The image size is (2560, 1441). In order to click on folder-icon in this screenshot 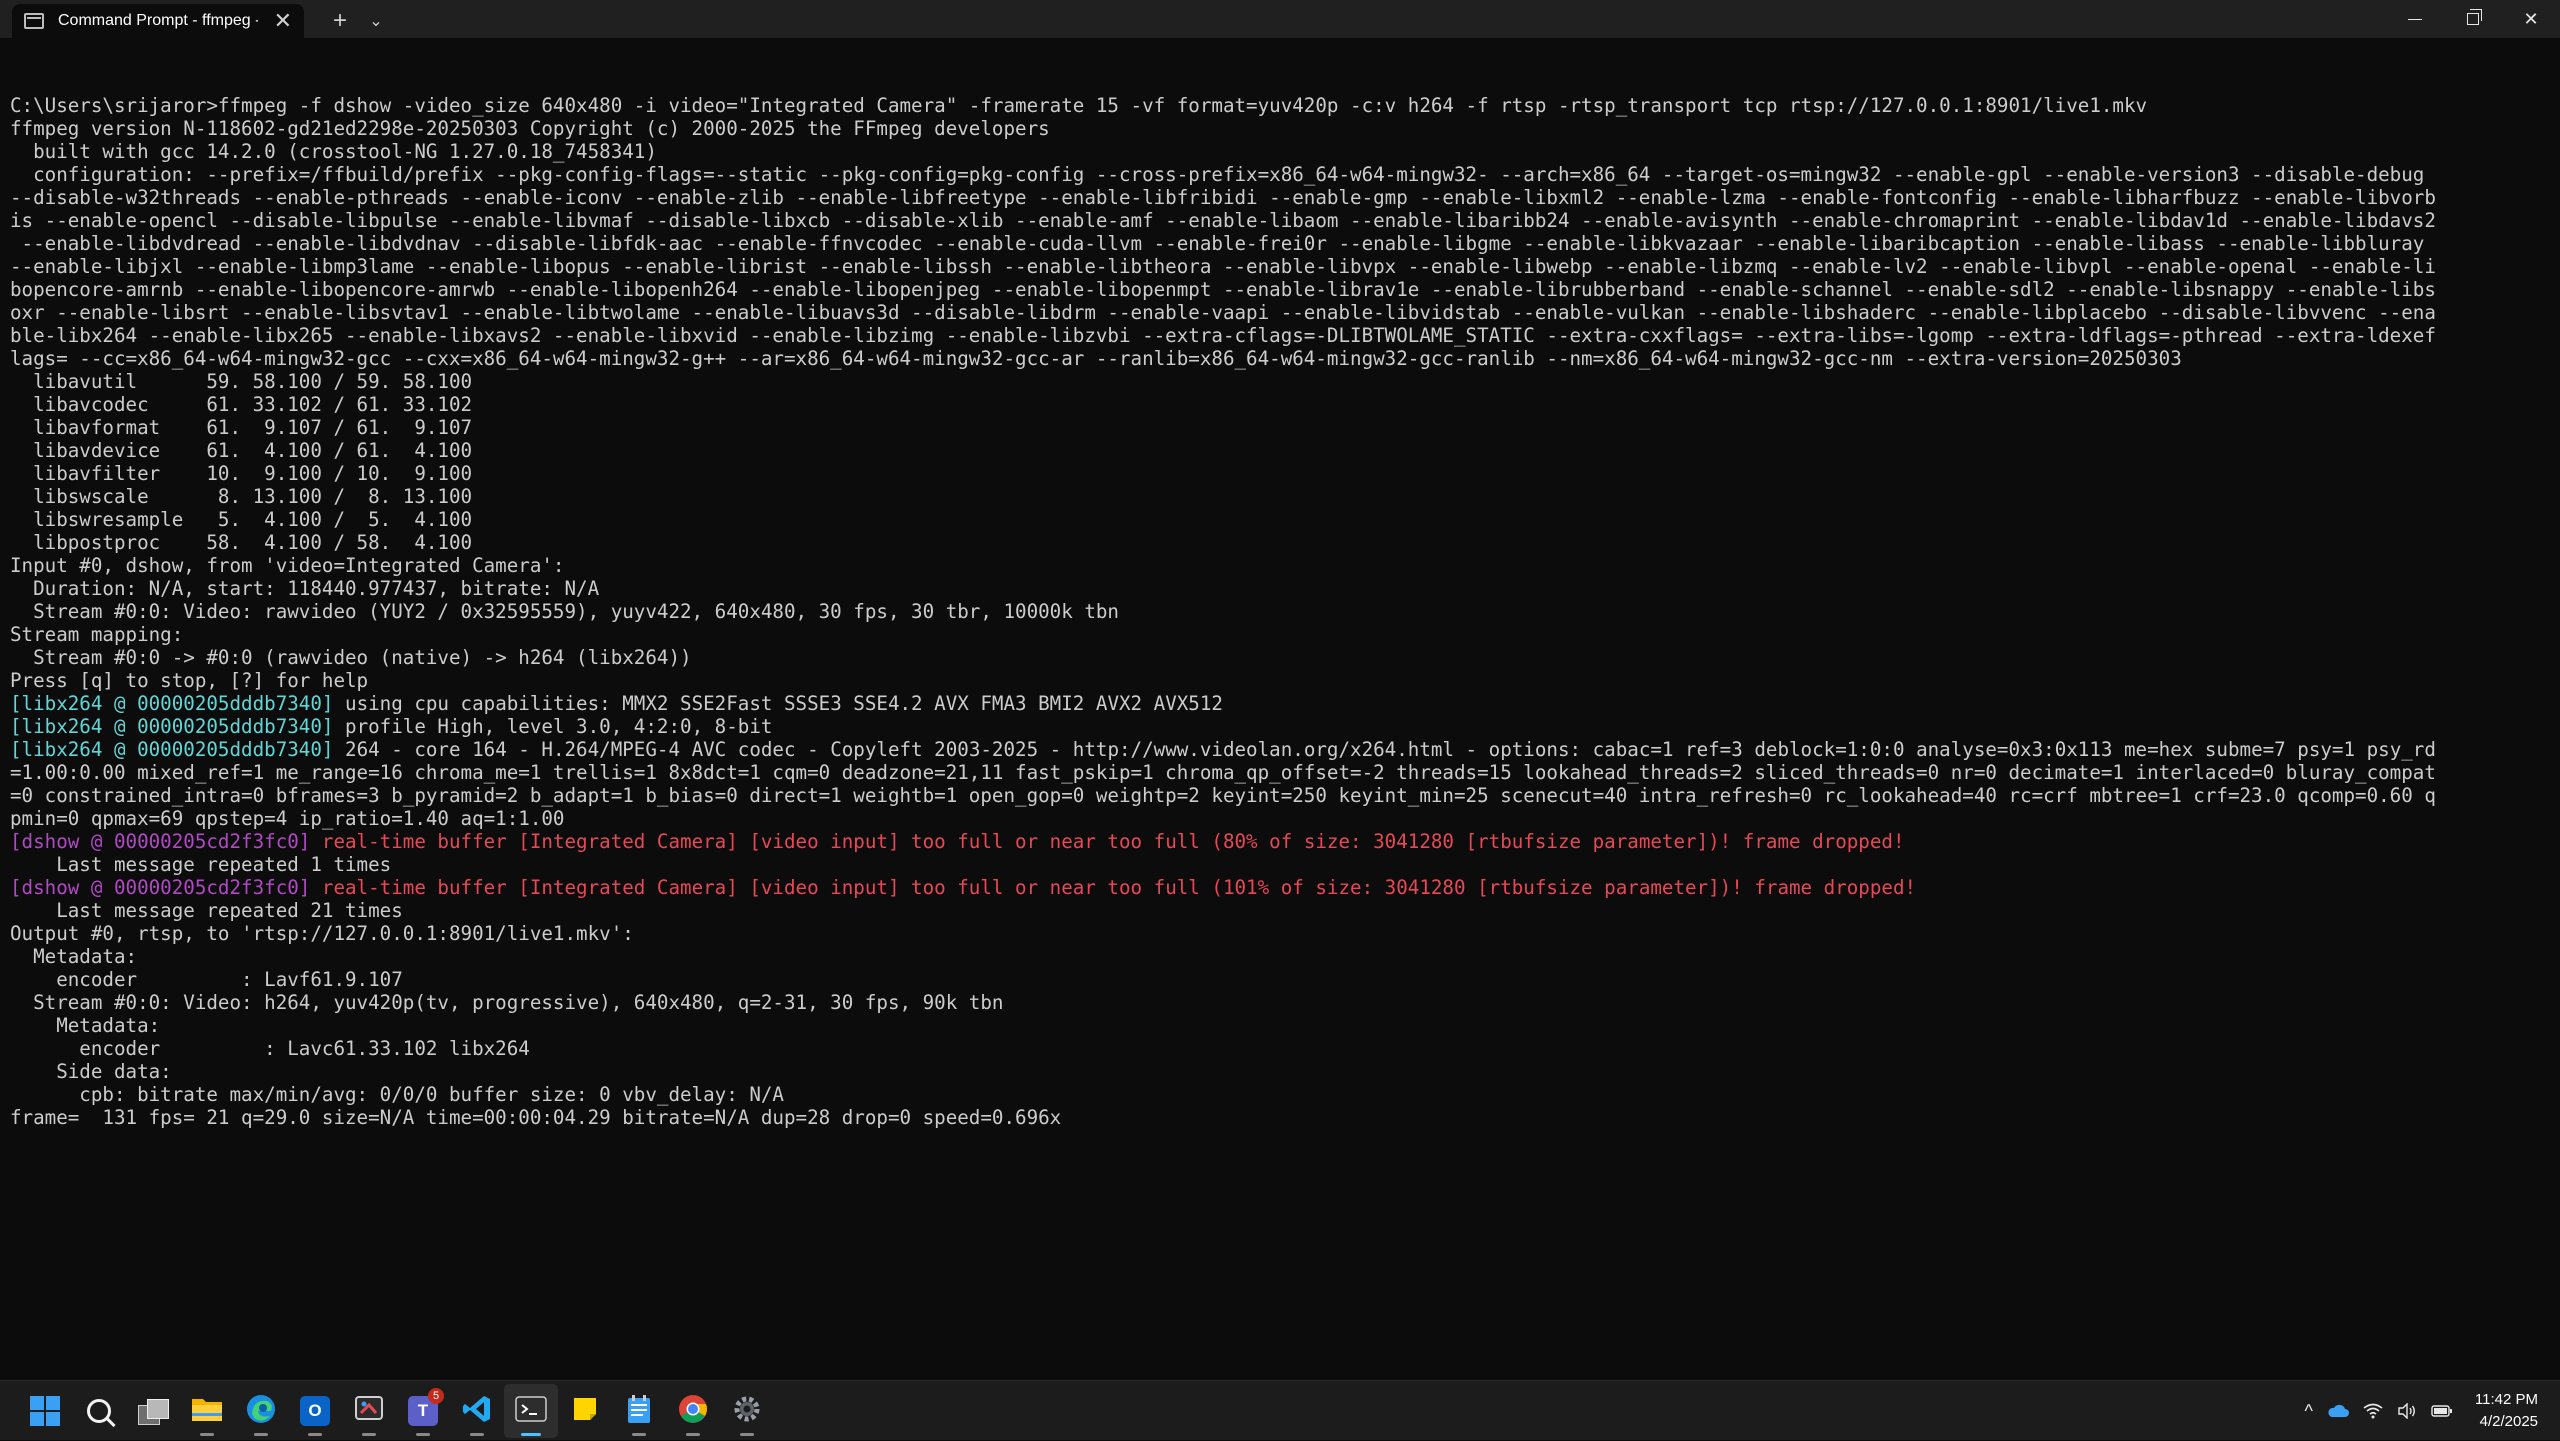, I will do `click(207, 1411)`.